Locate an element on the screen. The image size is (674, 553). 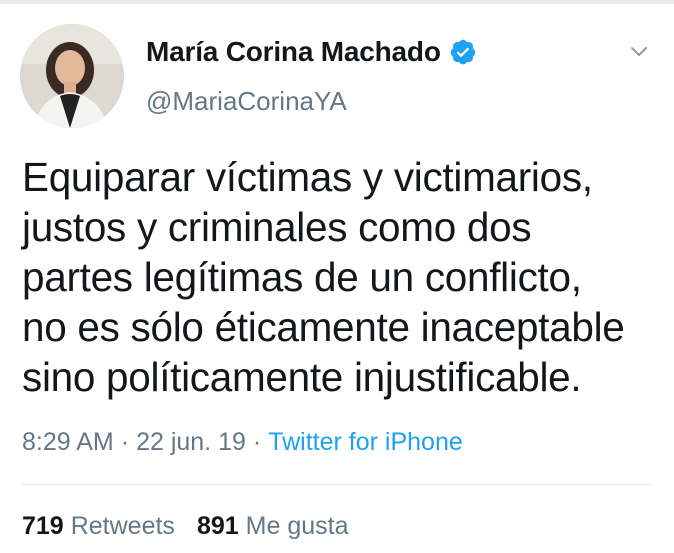
author-name-row: María Corina Machado is located at coordinates (311, 52).